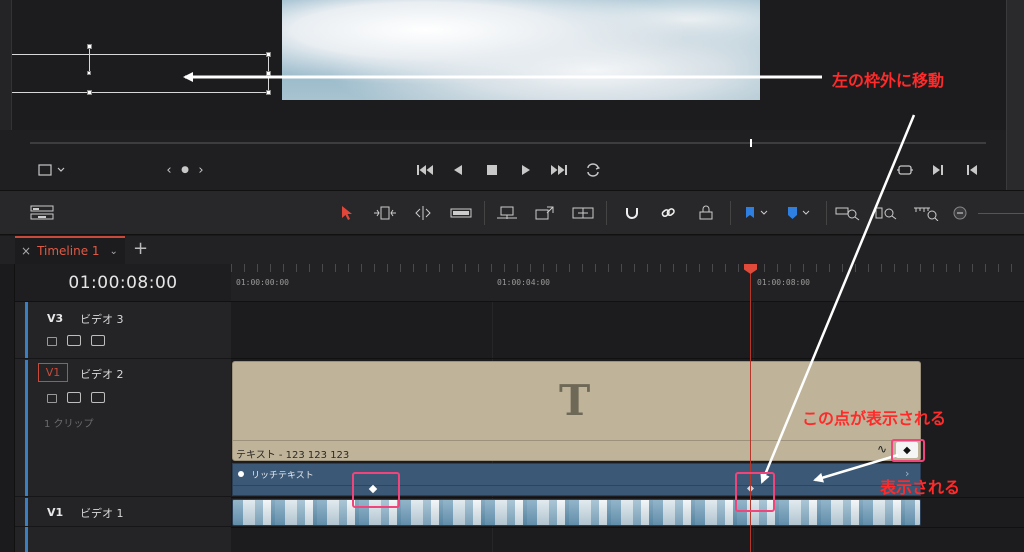  I want to click on track-header-v1: V1 ビデオ 1, so click(123, 512).